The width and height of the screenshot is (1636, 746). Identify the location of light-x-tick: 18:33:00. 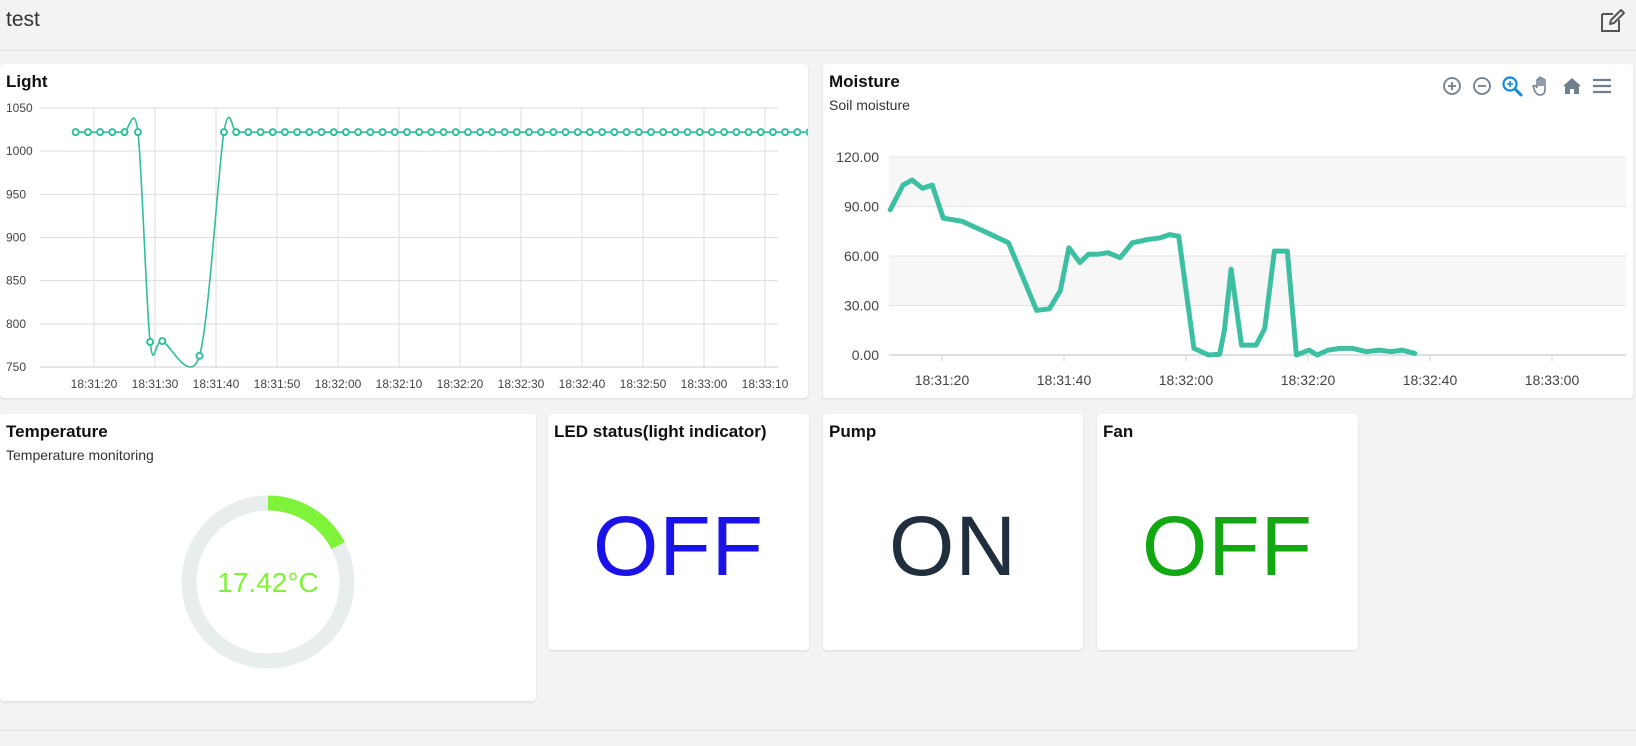
(704, 384).